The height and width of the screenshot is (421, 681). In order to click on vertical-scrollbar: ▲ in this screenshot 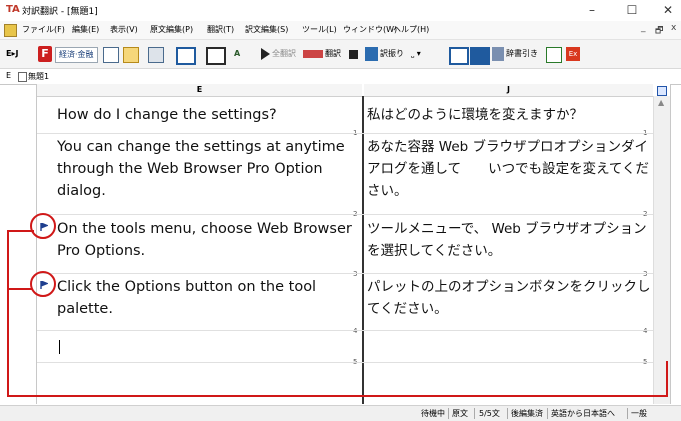, I will do `click(661, 250)`.